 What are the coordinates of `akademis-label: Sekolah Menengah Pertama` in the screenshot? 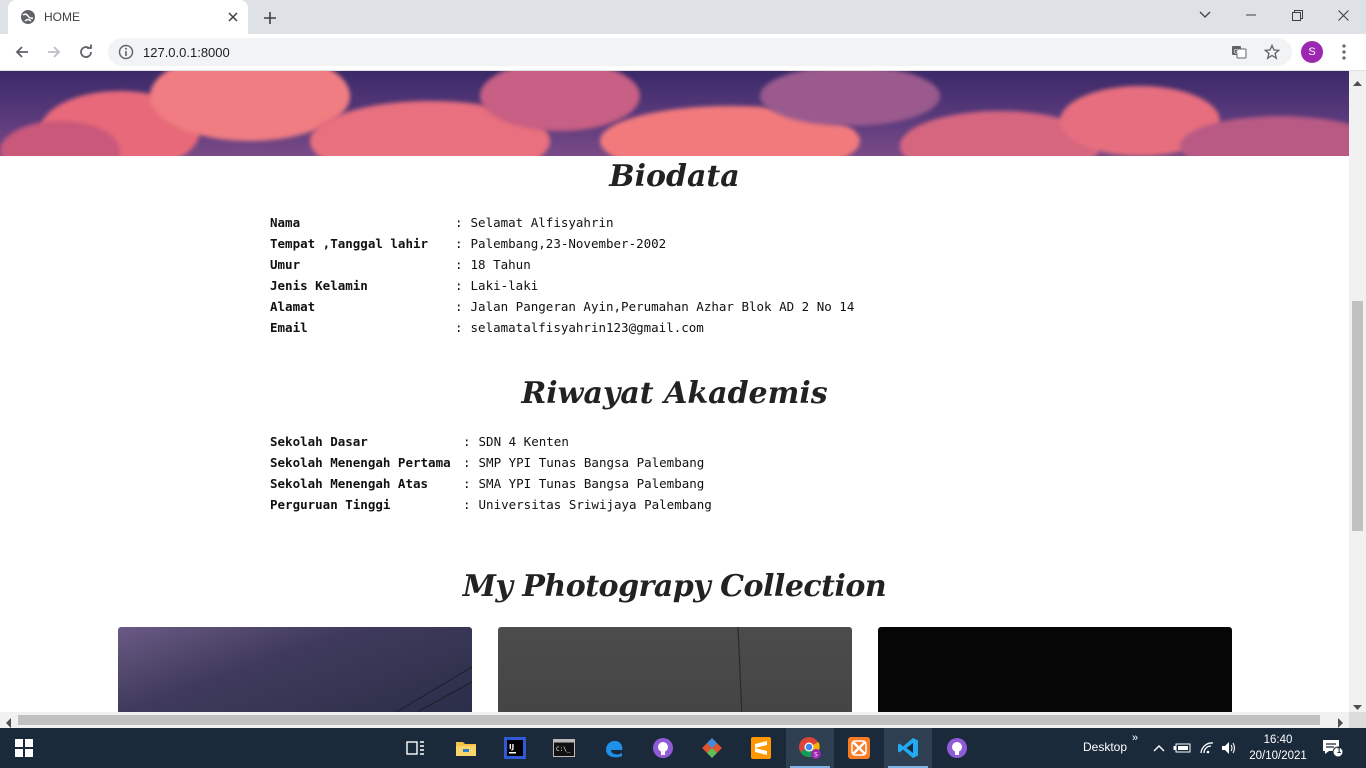 It's located at (360, 462).